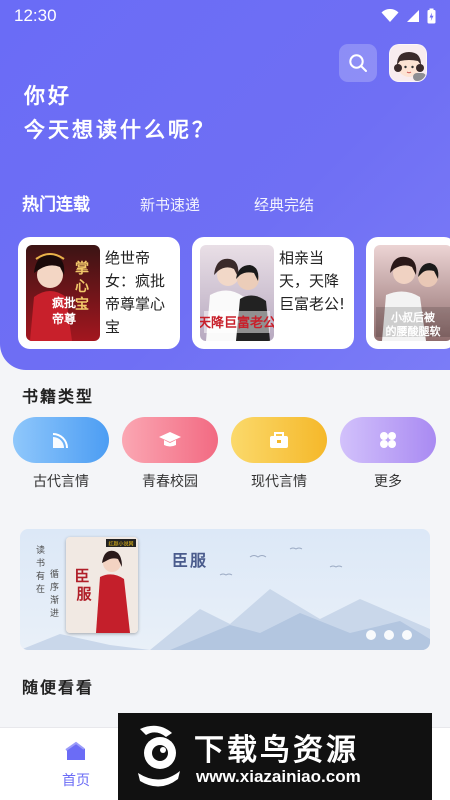 The width and height of the screenshot is (450, 800). What do you see at coordinates (279, 482) in the screenshot?
I see `category-label: 现代言情` at bounding box center [279, 482].